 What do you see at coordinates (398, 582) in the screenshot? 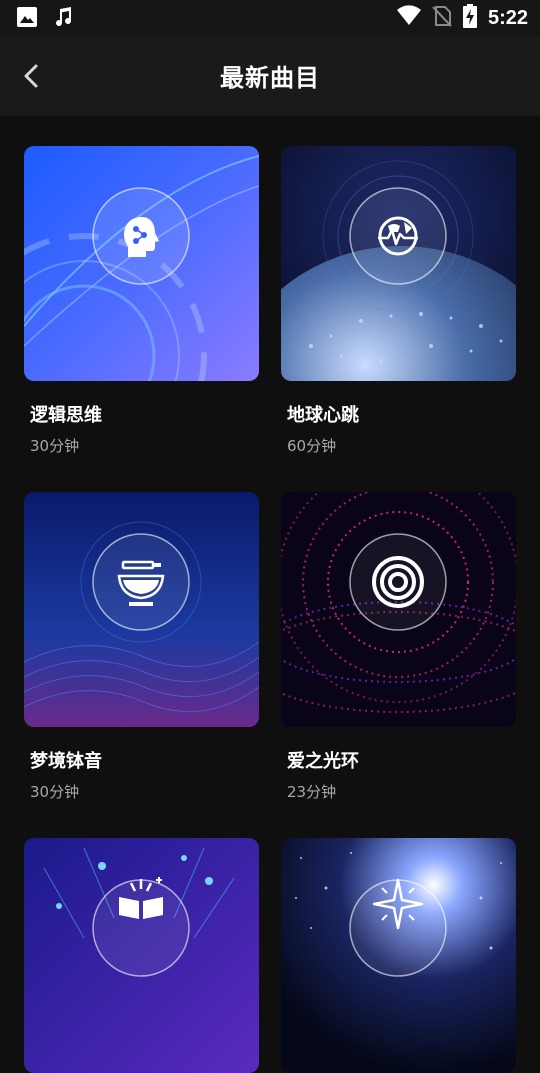
I see `concentric-rings-icon` at bounding box center [398, 582].